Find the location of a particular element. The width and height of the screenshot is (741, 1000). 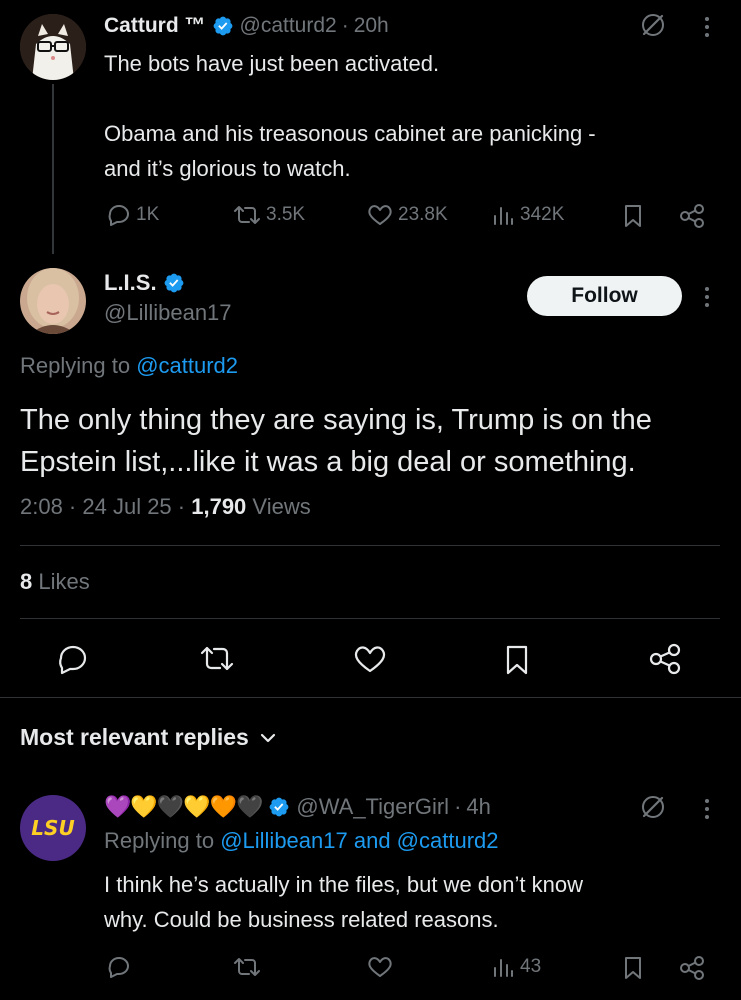

main-avatar is located at coordinates (53, 301).